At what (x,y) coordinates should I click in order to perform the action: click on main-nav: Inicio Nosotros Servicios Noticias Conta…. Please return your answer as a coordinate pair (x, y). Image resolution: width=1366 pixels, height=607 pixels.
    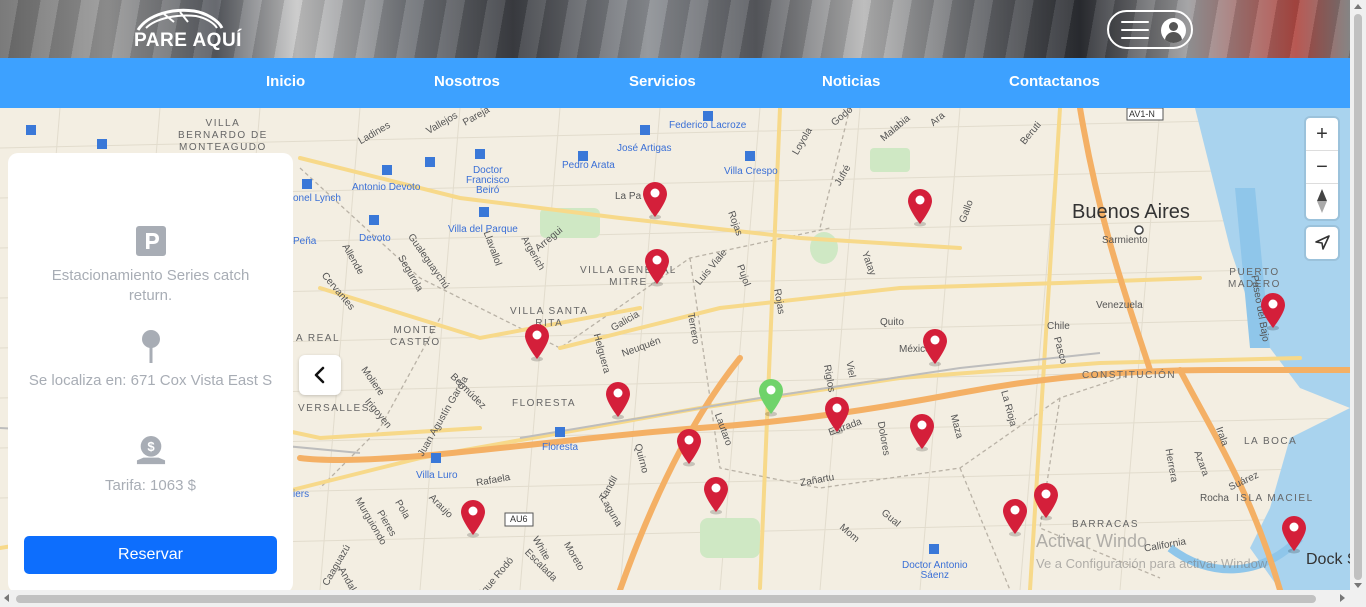
    Looking at the image, I should click on (675, 83).